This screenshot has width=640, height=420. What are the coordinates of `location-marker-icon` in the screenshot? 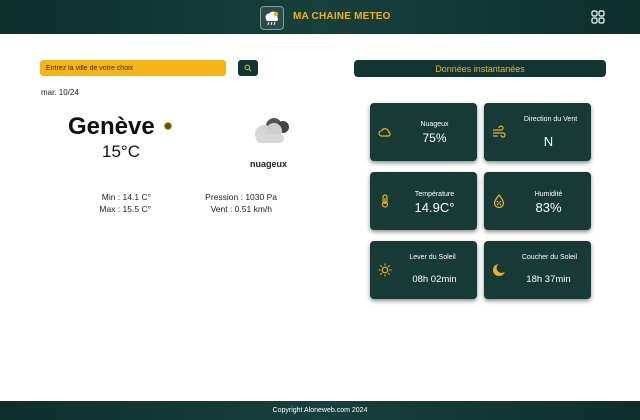 It's located at (168, 126).